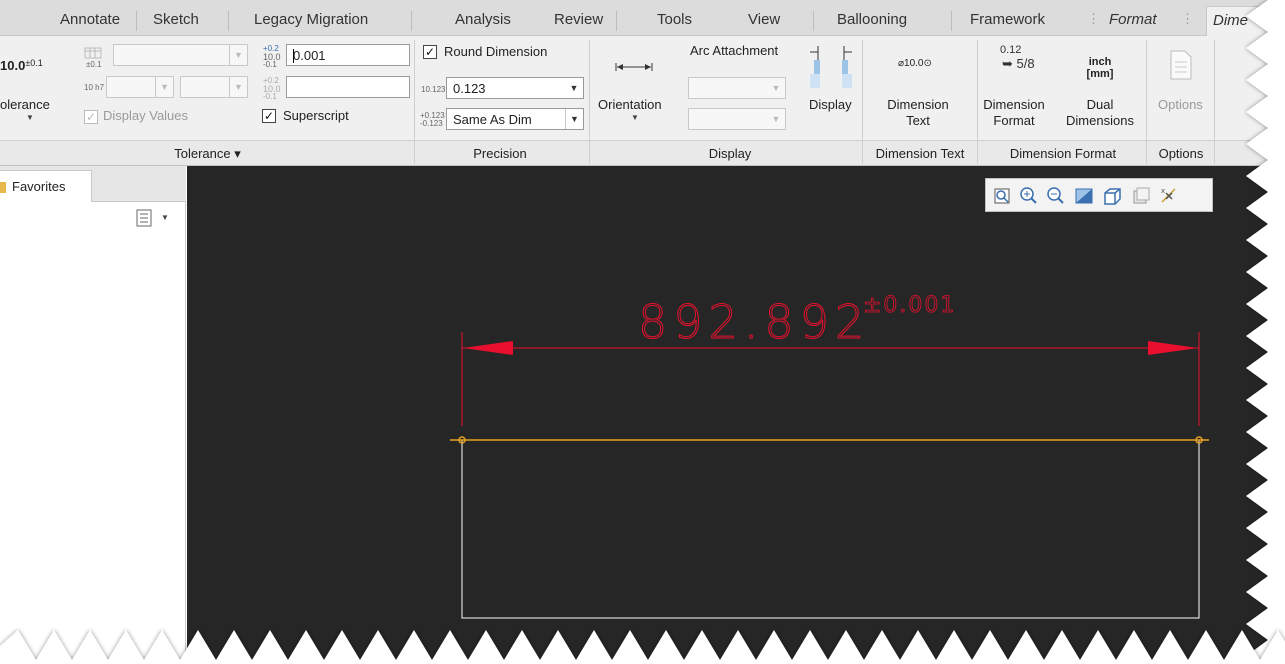 The height and width of the screenshot is (664, 1285). What do you see at coordinates (145, 218) in the screenshot?
I see `tree-settings-icon` at bounding box center [145, 218].